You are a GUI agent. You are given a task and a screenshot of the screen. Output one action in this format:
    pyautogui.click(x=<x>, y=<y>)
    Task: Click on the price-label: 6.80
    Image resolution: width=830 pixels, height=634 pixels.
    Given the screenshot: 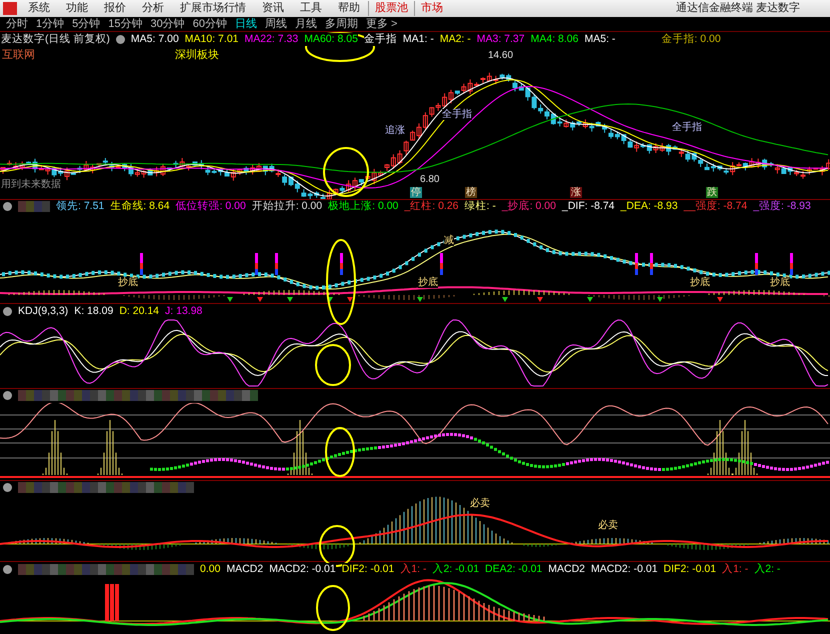 What is the action you would take?
    pyautogui.click(x=430, y=179)
    